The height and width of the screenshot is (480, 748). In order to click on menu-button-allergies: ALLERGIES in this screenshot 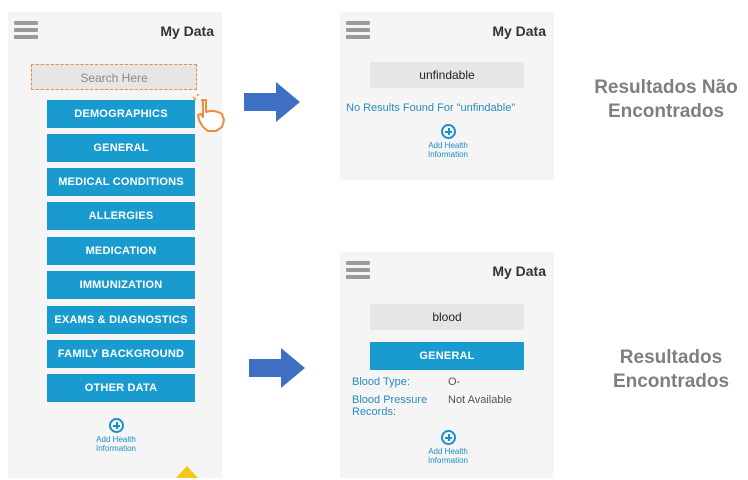, I will do `click(121, 216)`.